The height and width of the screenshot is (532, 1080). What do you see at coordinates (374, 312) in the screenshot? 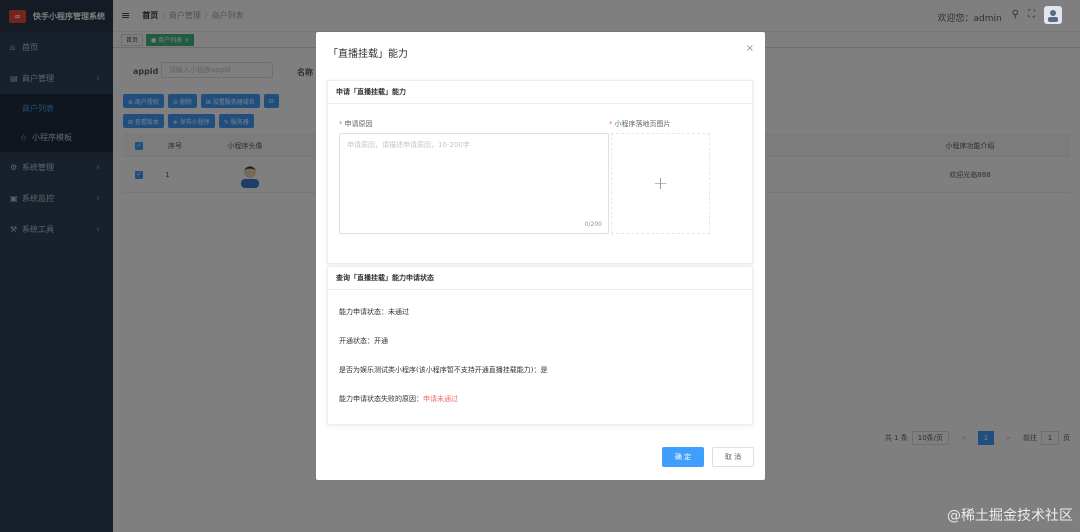
I see `apply-status-line: 能力申请状态：未通过` at bounding box center [374, 312].